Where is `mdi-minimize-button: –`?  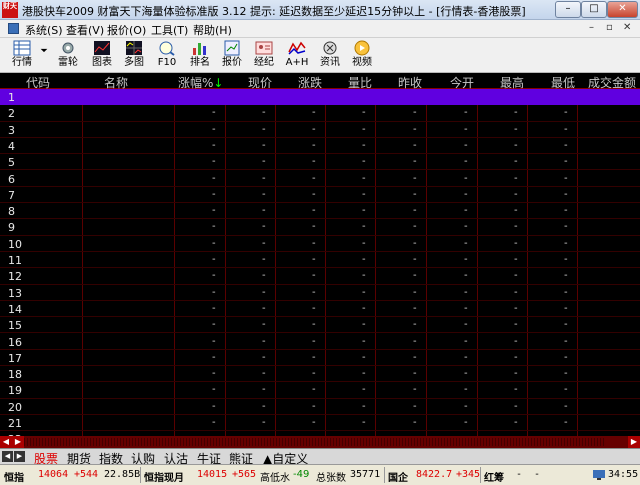 mdi-minimize-button: – is located at coordinates (591, 27).